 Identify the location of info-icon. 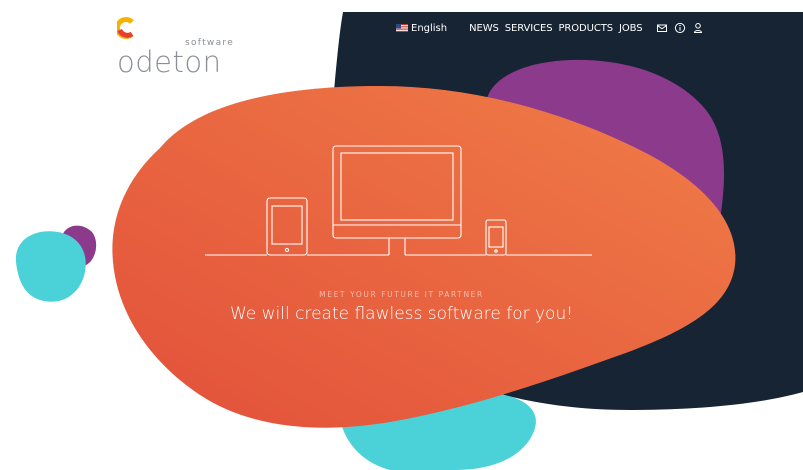
(680, 28).